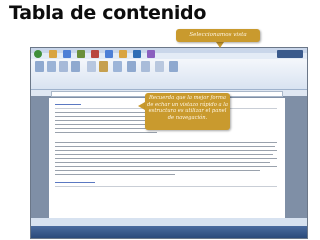 The height and width of the screenshot is (240, 320). I want to click on section-rule, so click(166, 186).